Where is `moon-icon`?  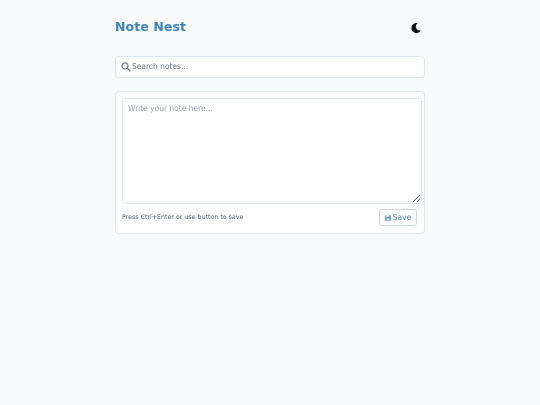
moon-icon is located at coordinates (416, 28).